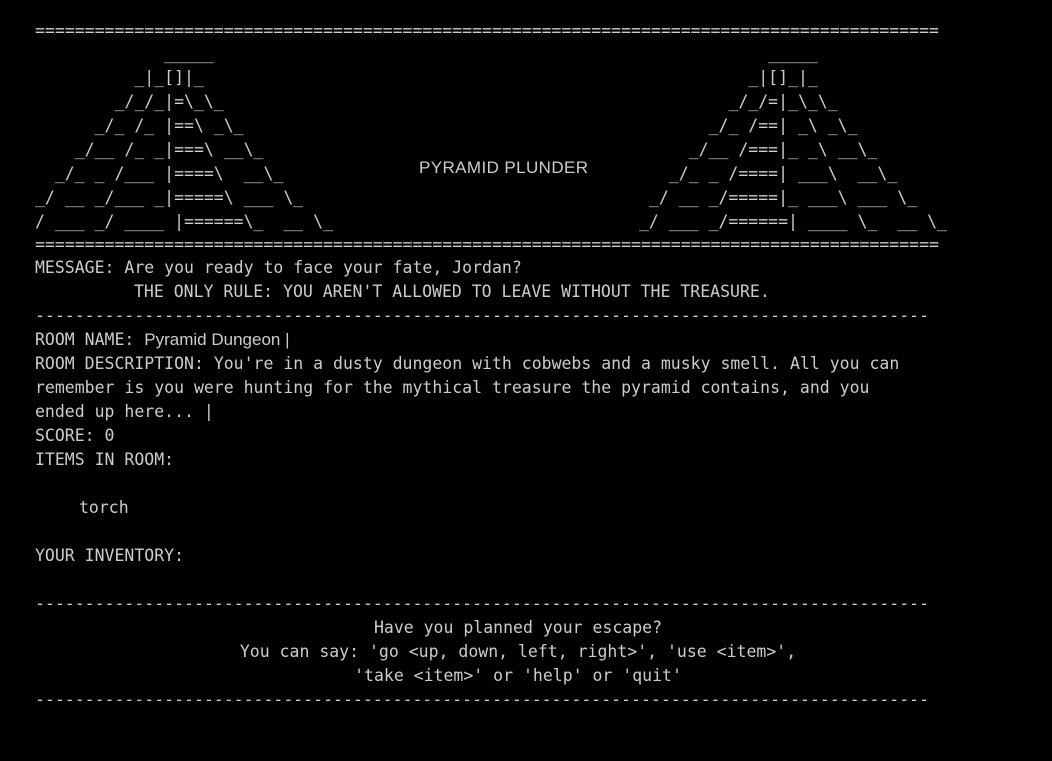 This screenshot has width=1052, height=761. I want to click on score-label: SCORE:, so click(70, 435).